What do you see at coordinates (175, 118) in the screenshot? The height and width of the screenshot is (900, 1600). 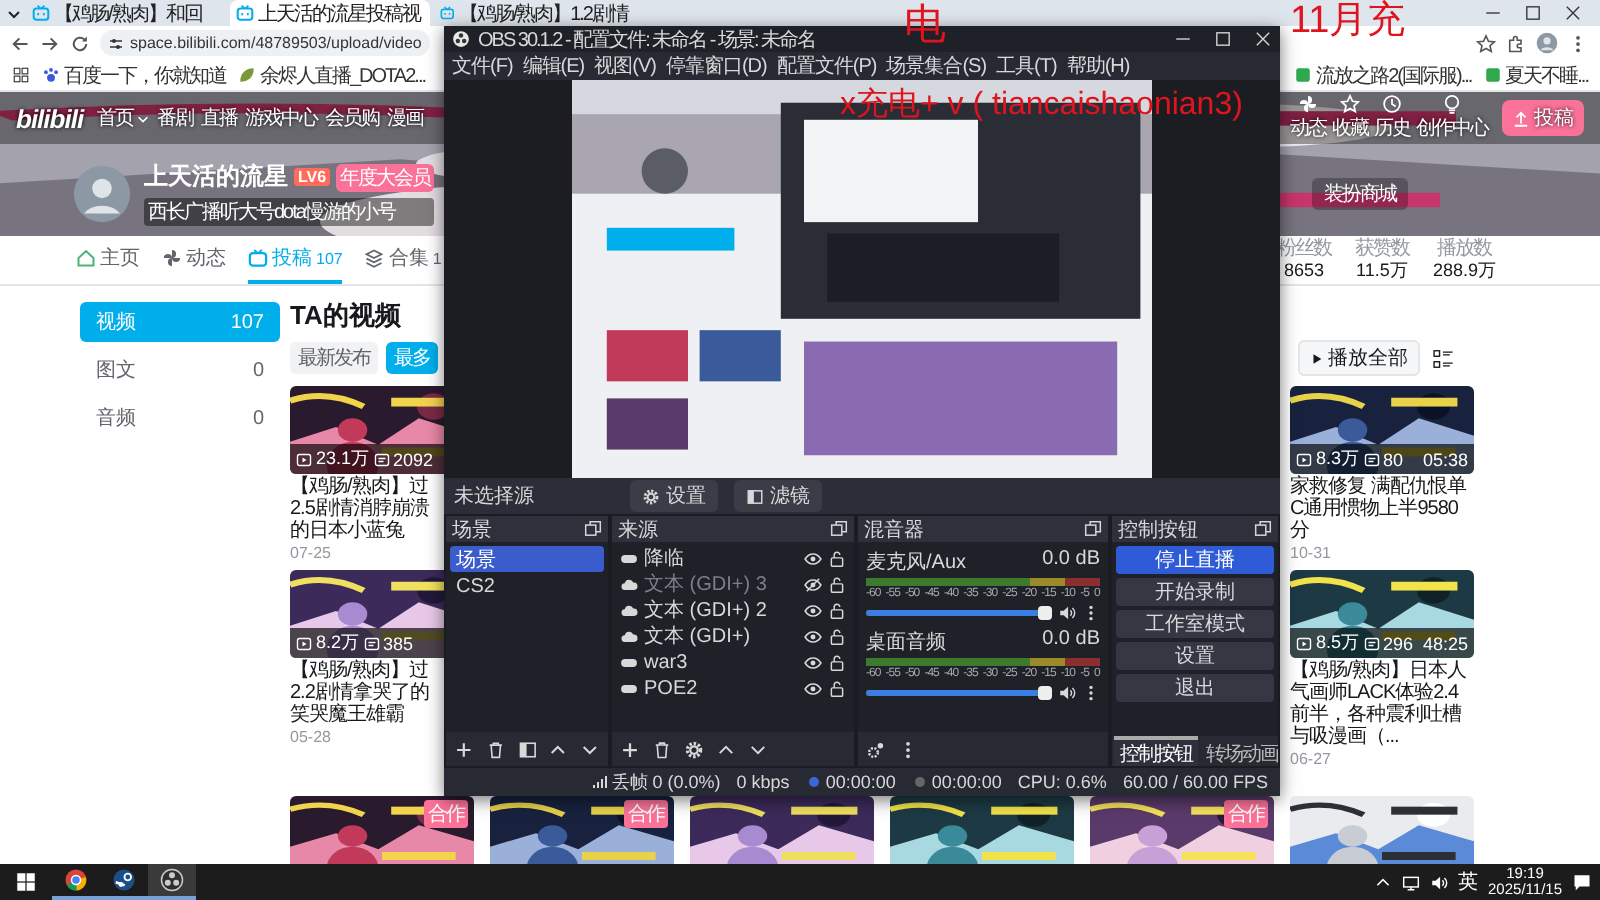 I see `nav-link: 番剧` at bounding box center [175, 118].